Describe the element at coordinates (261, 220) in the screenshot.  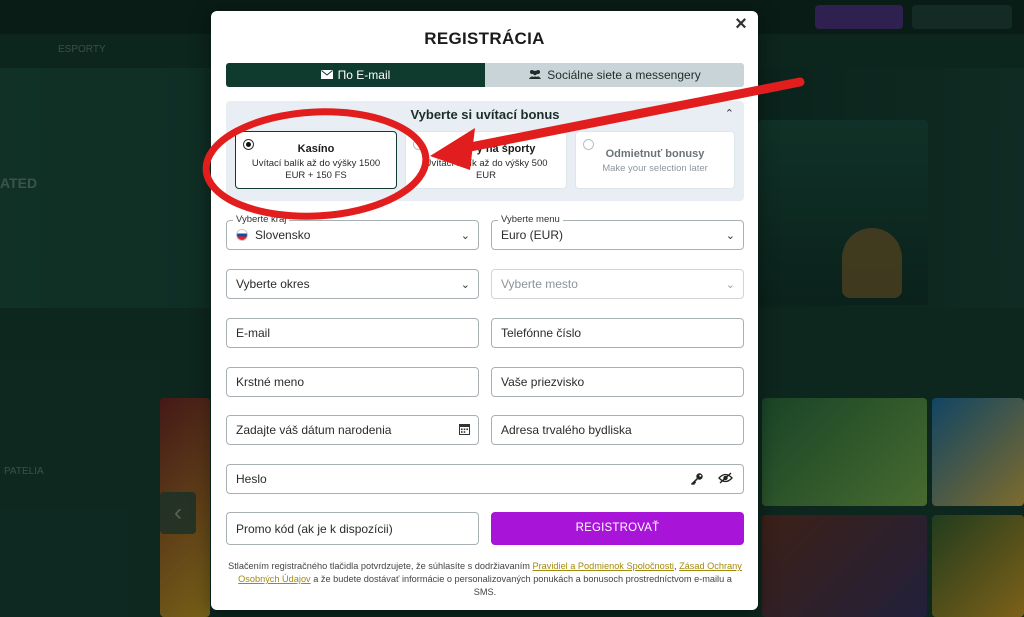
I see `country-label: Vyberte kraj` at that location.